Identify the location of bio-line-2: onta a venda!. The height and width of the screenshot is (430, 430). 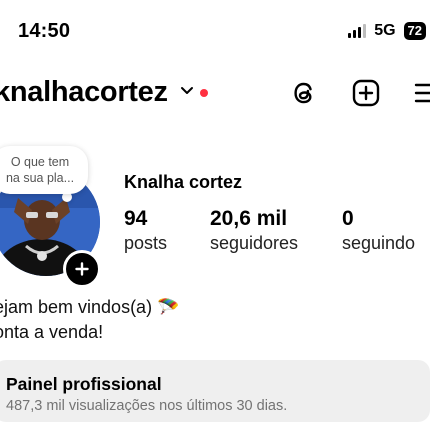
(52, 332).